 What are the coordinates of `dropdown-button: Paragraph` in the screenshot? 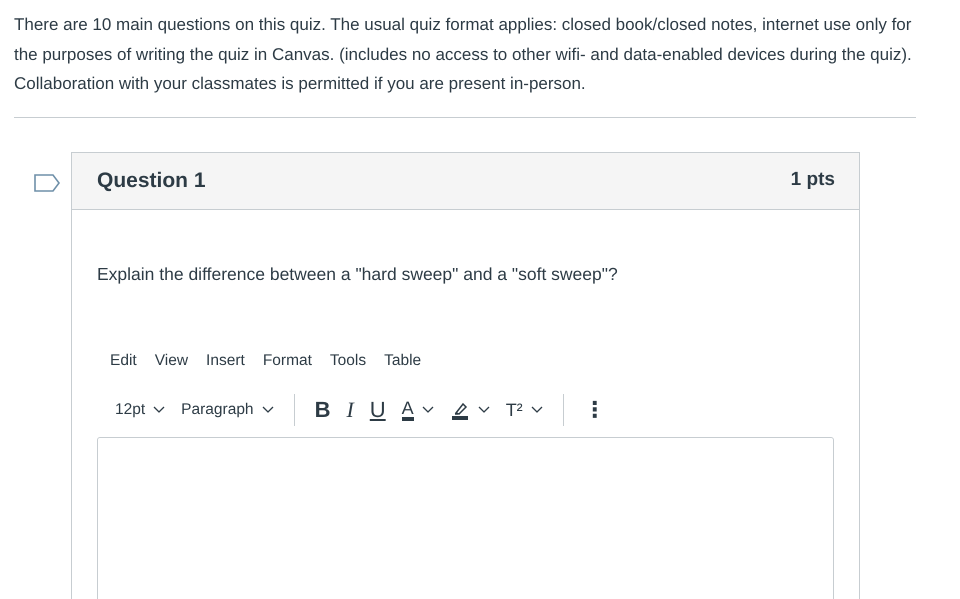 It's located at (227, 410).